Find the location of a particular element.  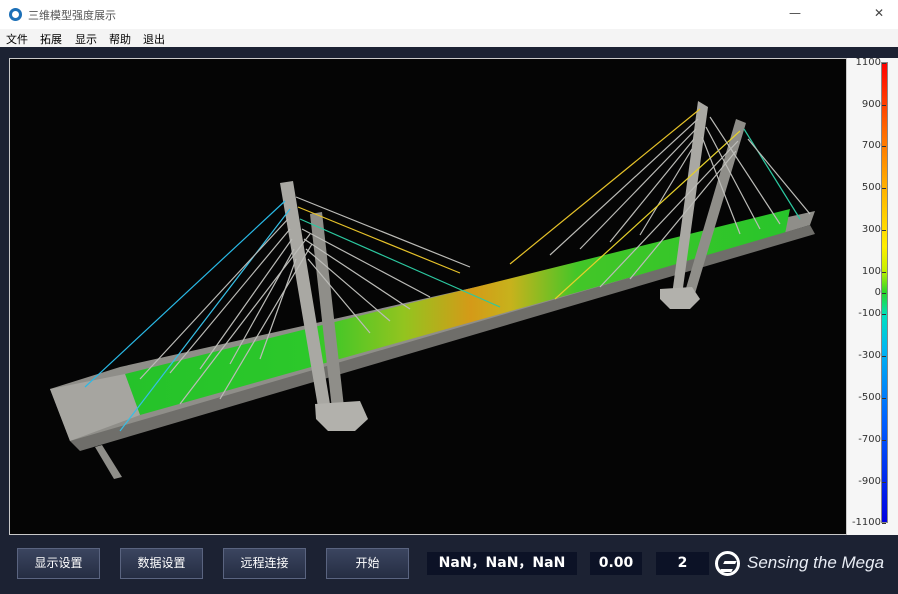

scale-tick: 300 is located at coordinates (866, 230).